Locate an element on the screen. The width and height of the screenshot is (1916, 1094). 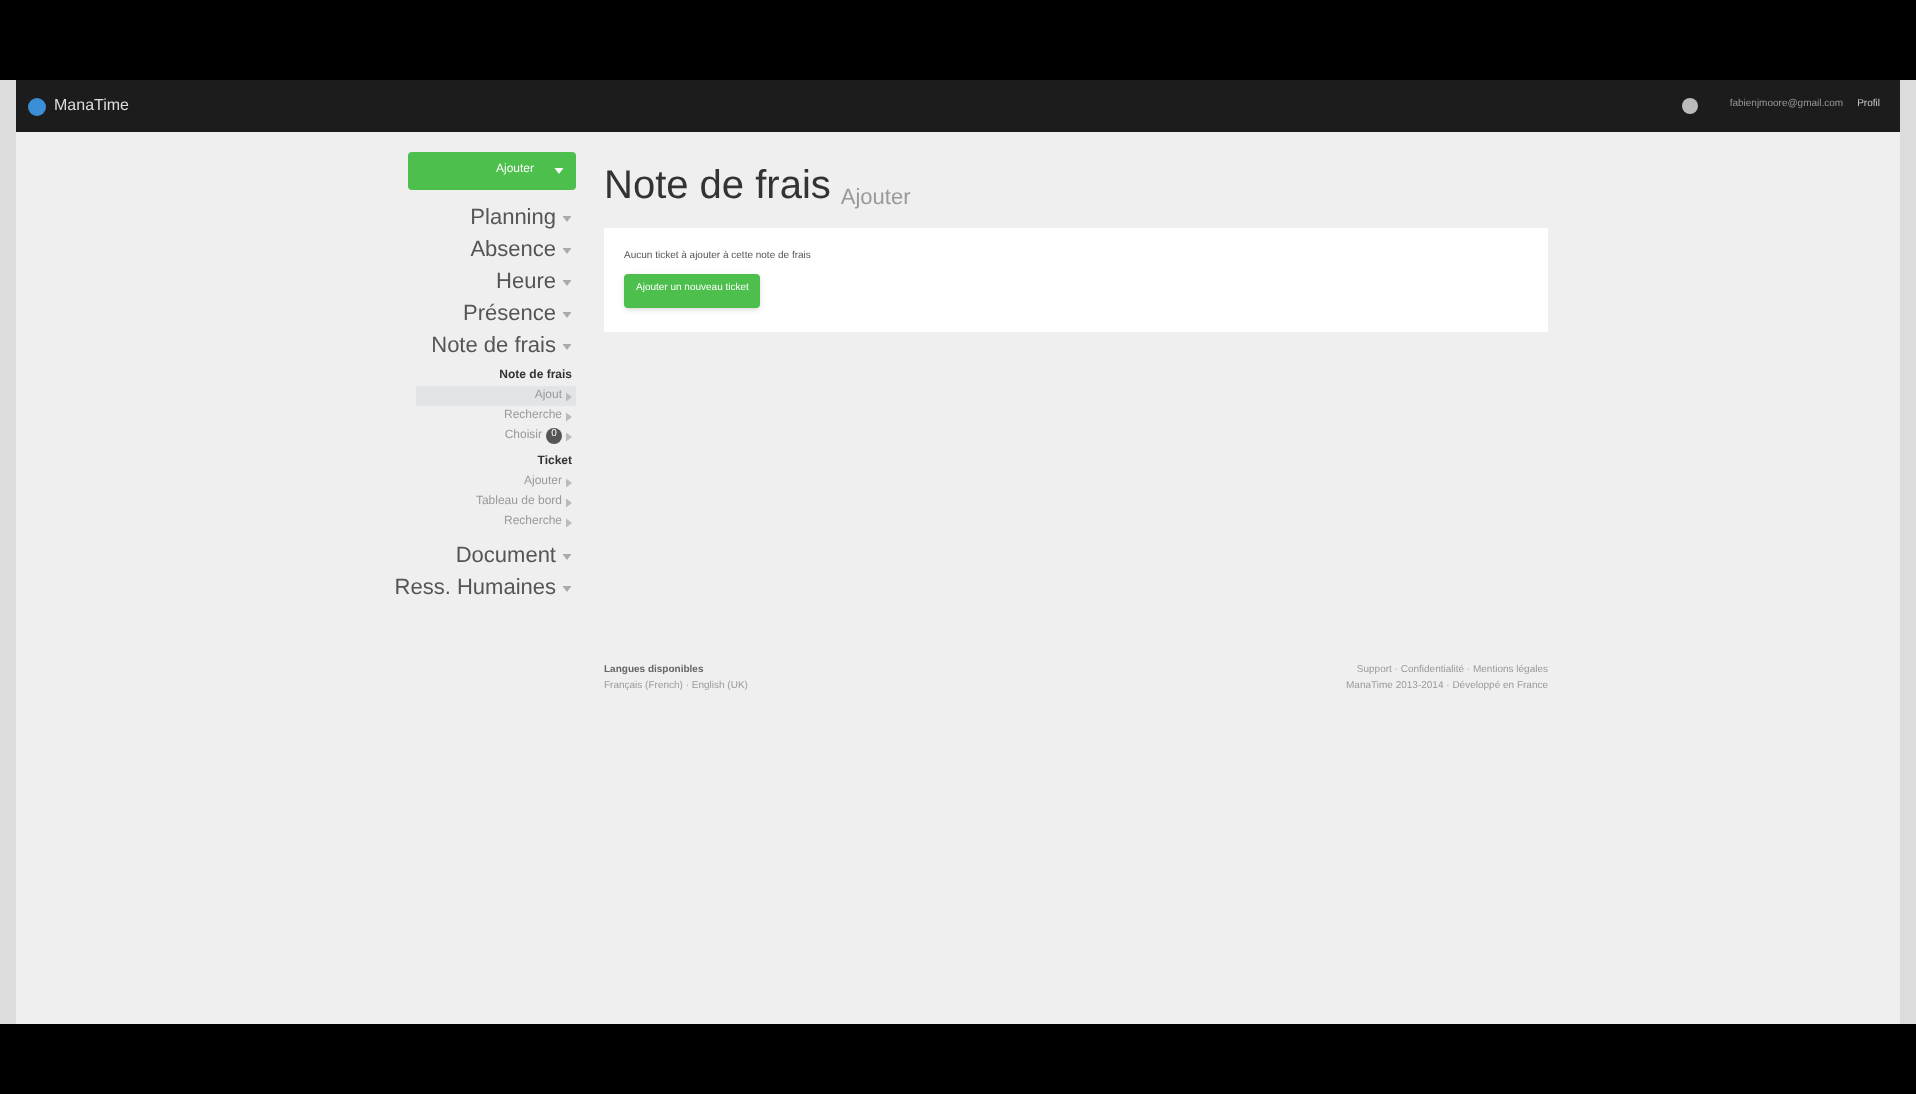
menu-item: Ress. Humaines is located at coordinates (485, 588).